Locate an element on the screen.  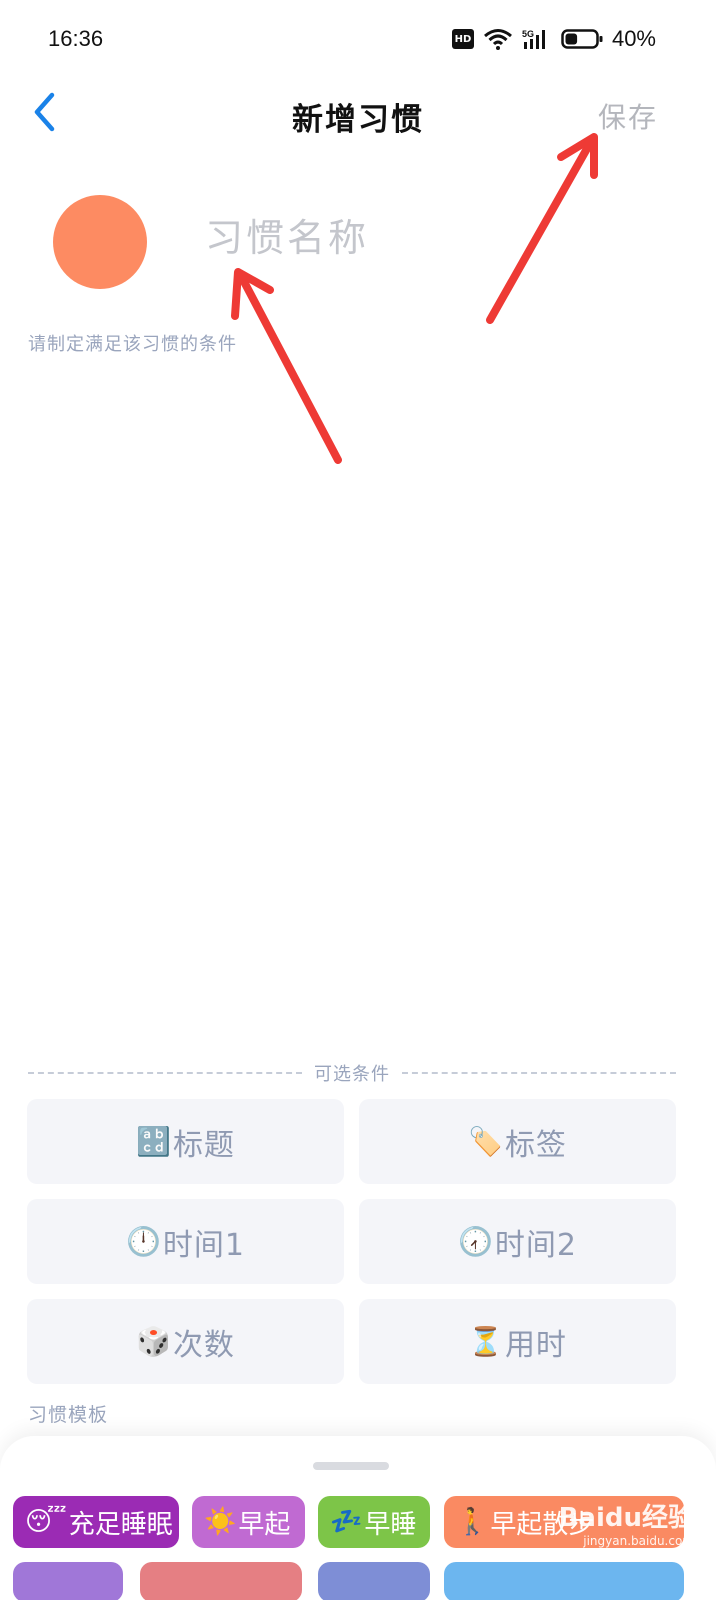
nav-bar: 新增习惯 保存 is located at coordinates (358, 115).